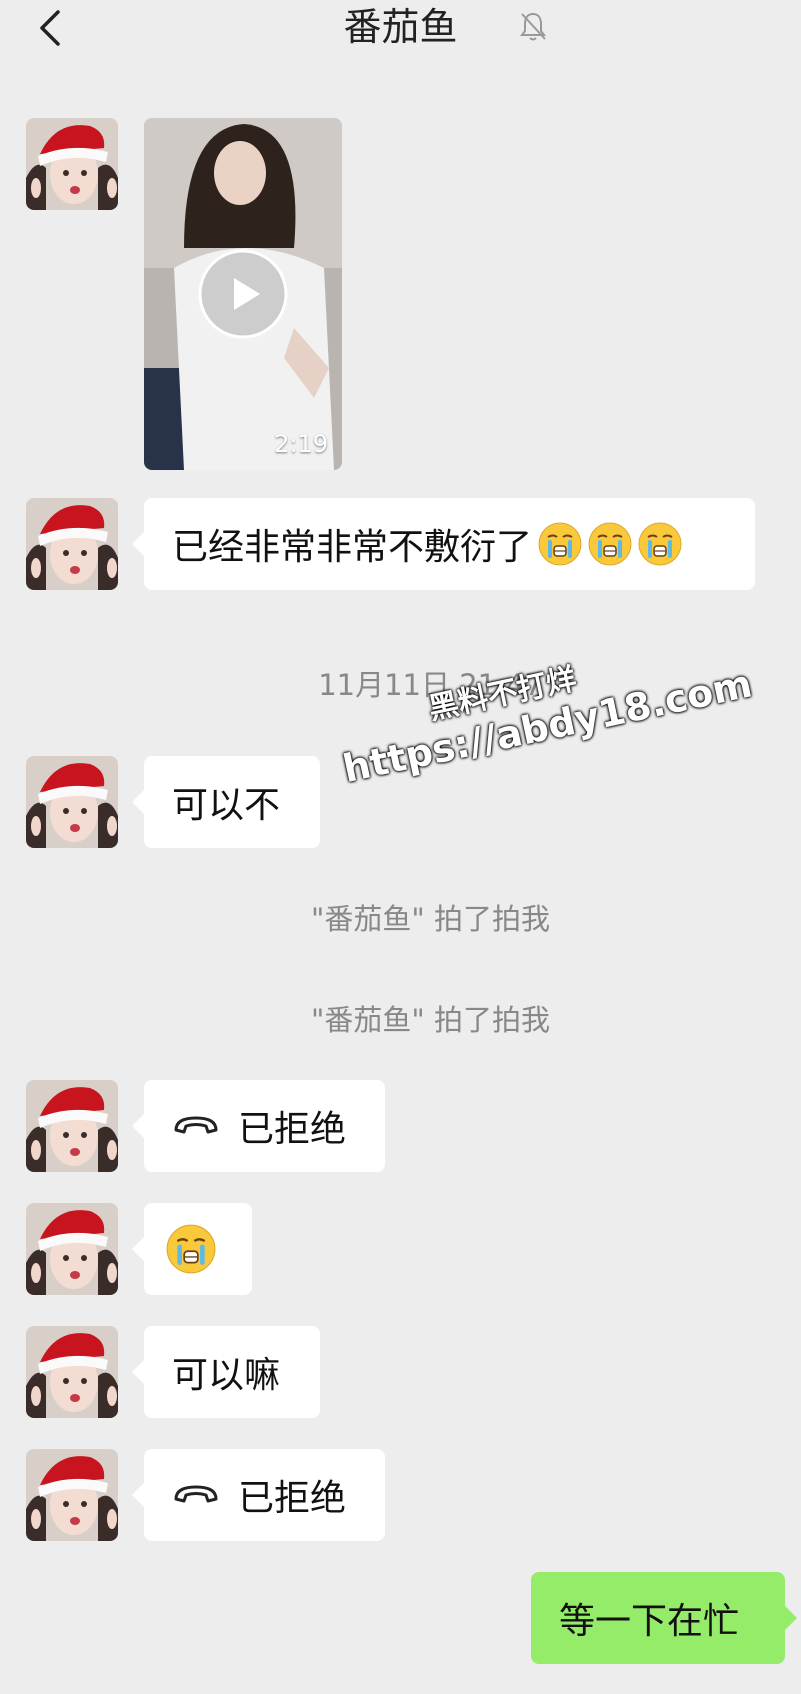 The width and height of the screenshot is (801, 1694). I want to click on message-bubble: 已经非常非常不敷衍了, so click(443, 544).